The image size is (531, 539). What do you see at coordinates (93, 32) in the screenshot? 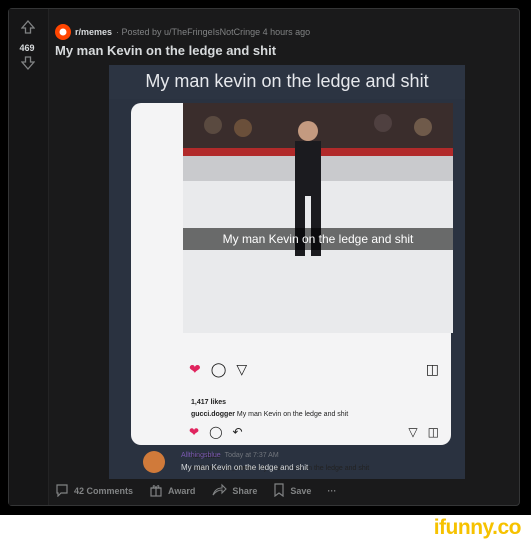
I see `subreddit-link: r/memes` at bounding box center [93, 32].